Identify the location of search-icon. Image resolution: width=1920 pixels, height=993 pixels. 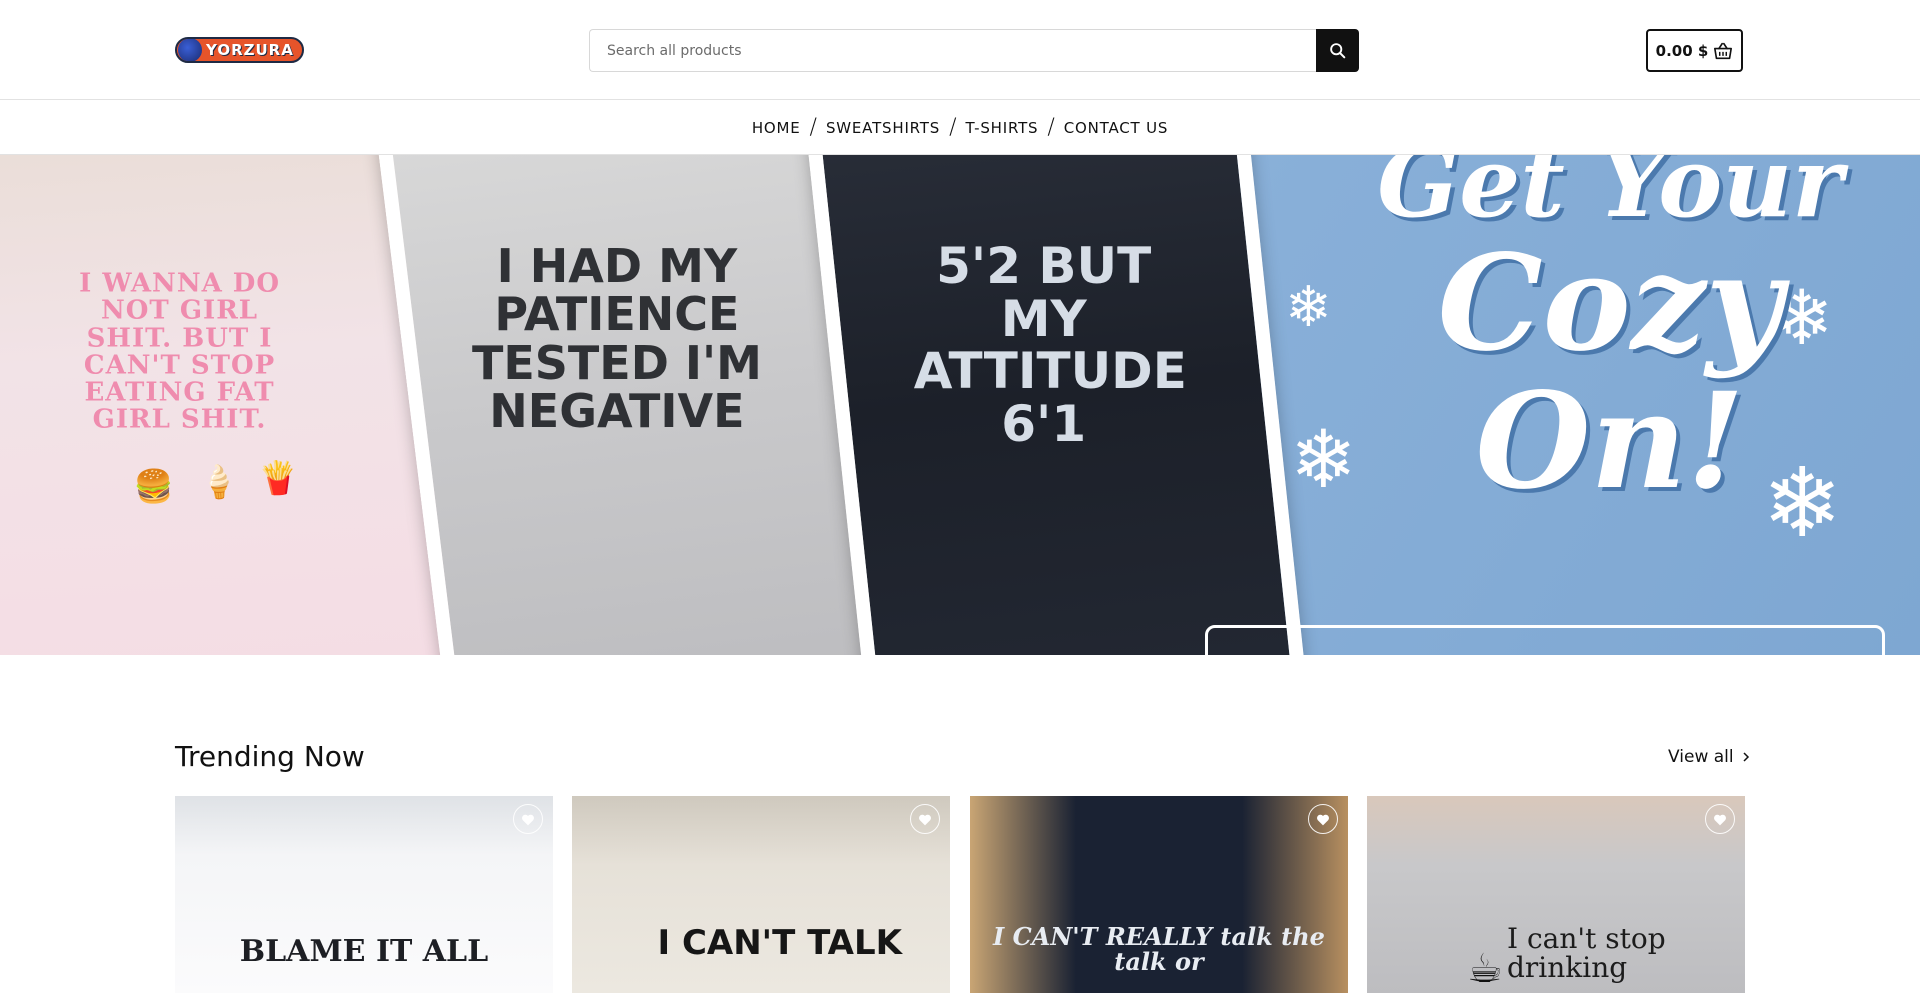
(1338, 51).